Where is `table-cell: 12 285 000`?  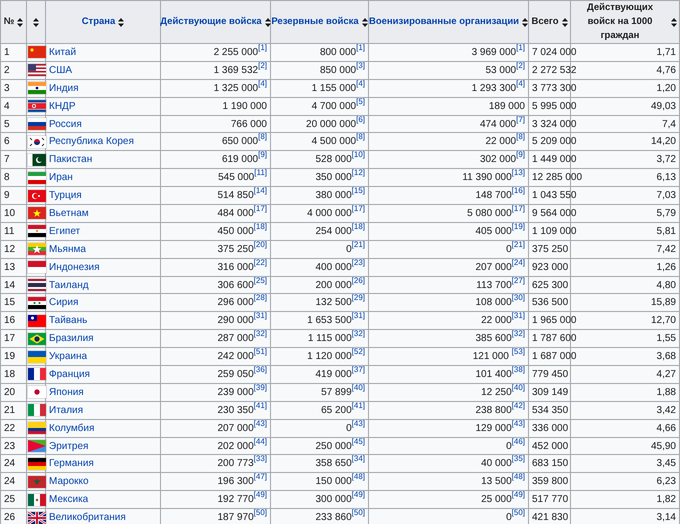
table-cell: 12 285 000 is located at coordinates (557, 178).